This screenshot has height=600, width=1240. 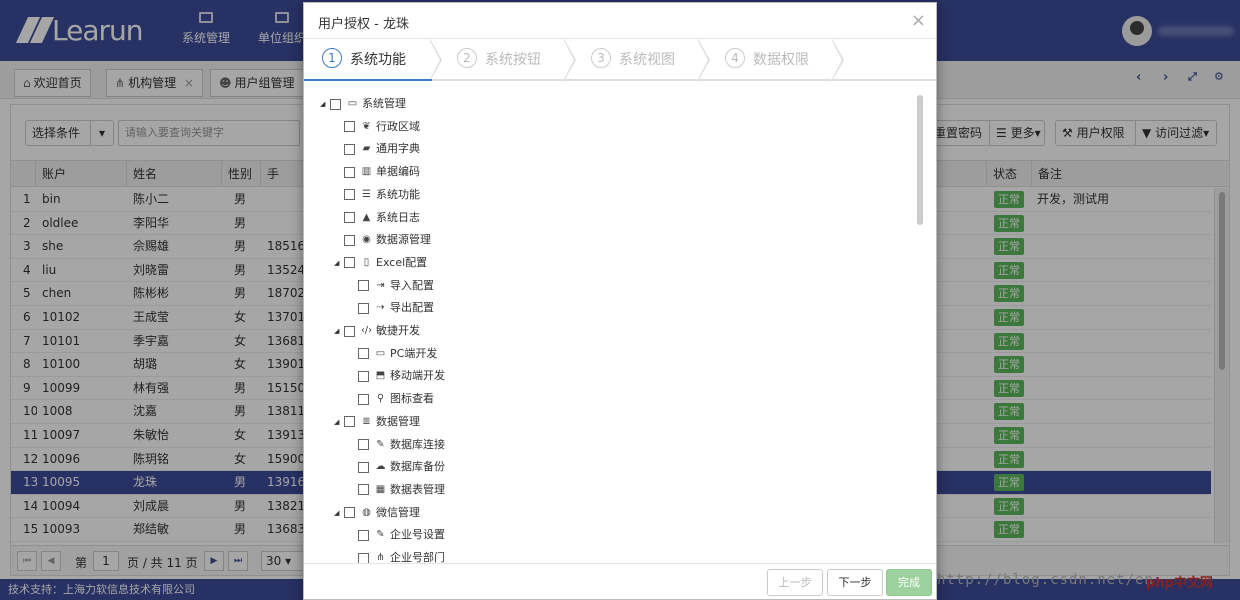 I want to click on step-number: 3, so click(x=601, y=58).